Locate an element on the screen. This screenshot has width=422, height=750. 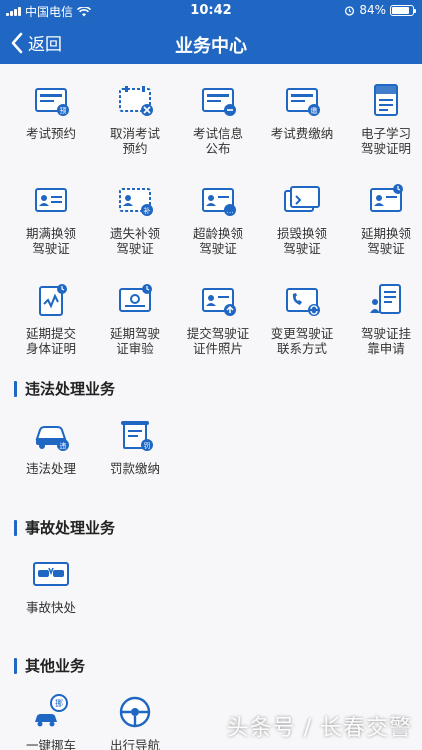
service-item: 取消考试 预约 is located at coordinates (135, 118).